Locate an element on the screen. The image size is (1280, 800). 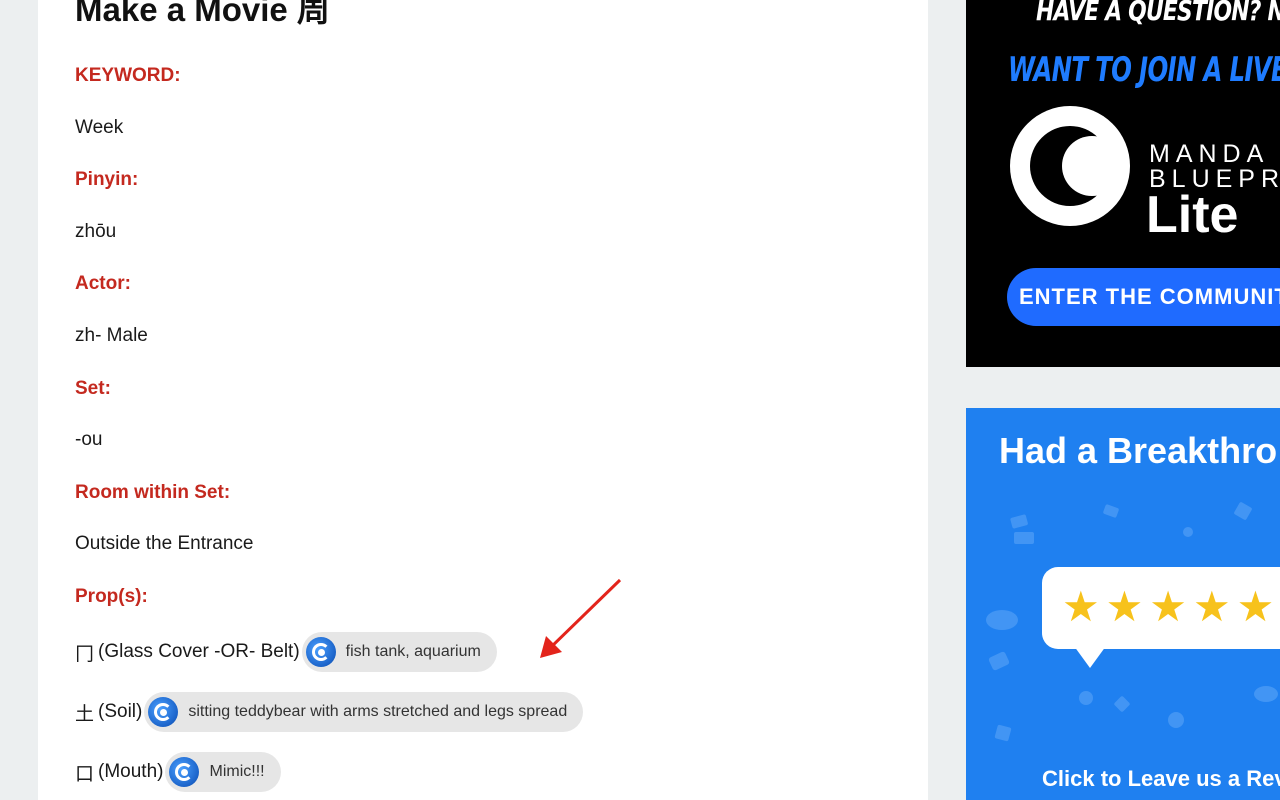
speech-bubble-tail is located at coordinates (1090, 657).